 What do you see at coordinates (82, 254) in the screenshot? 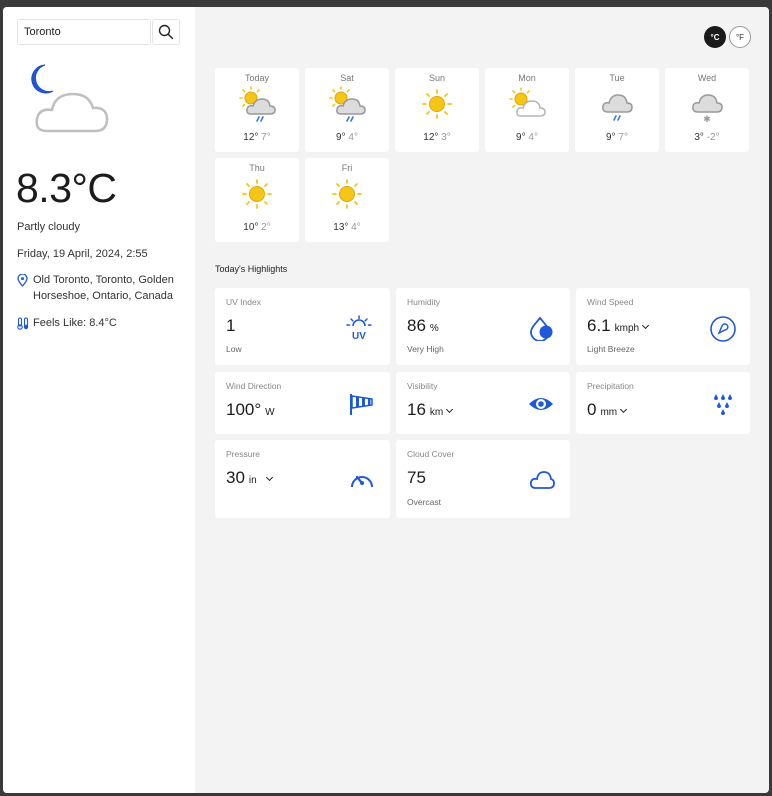
I see `date-time: Friday, 19 April, 2024, 2:55` at bounding box center [82, 254].